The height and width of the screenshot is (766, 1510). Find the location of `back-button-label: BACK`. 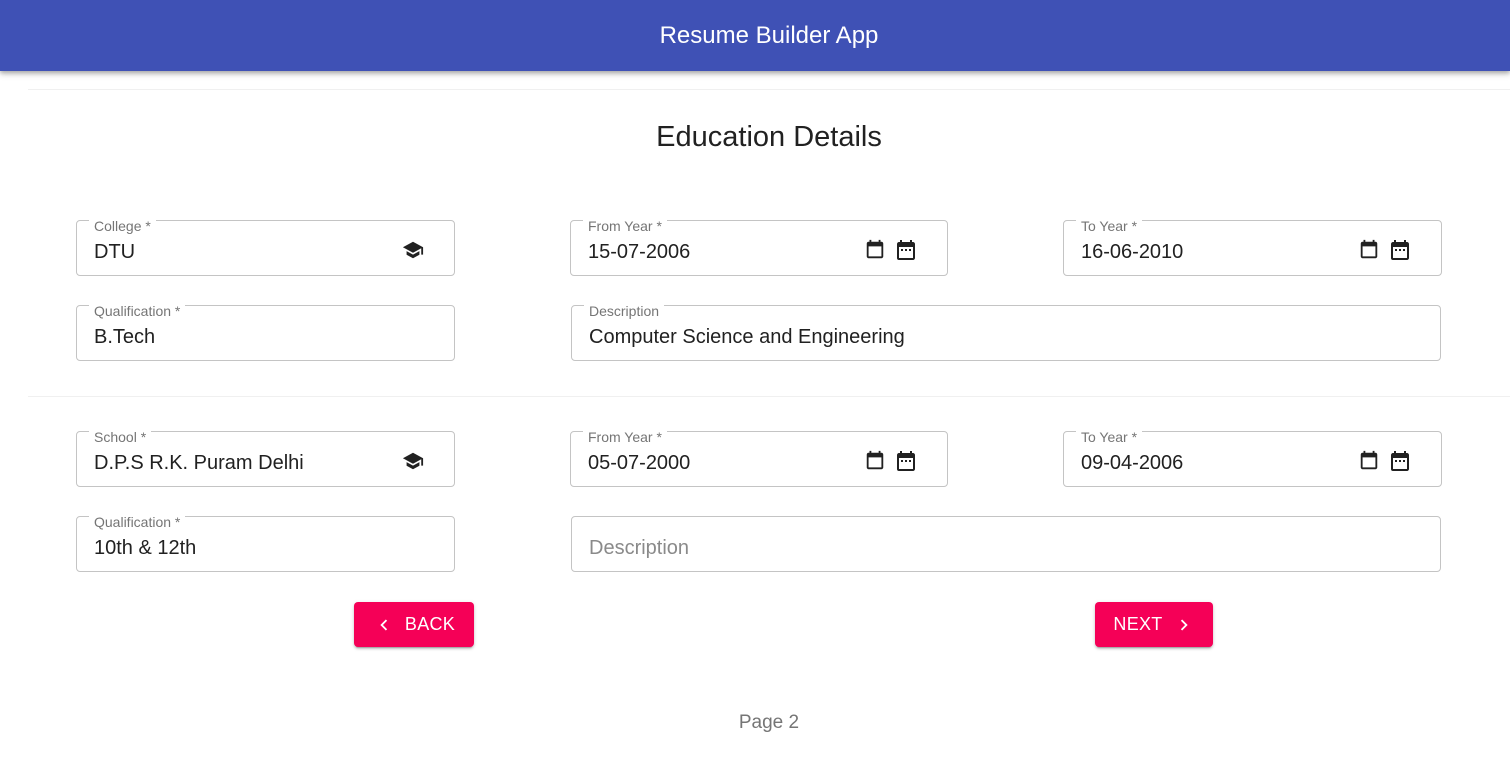

back-button-label: BACK is located at coordinates (430, 624).